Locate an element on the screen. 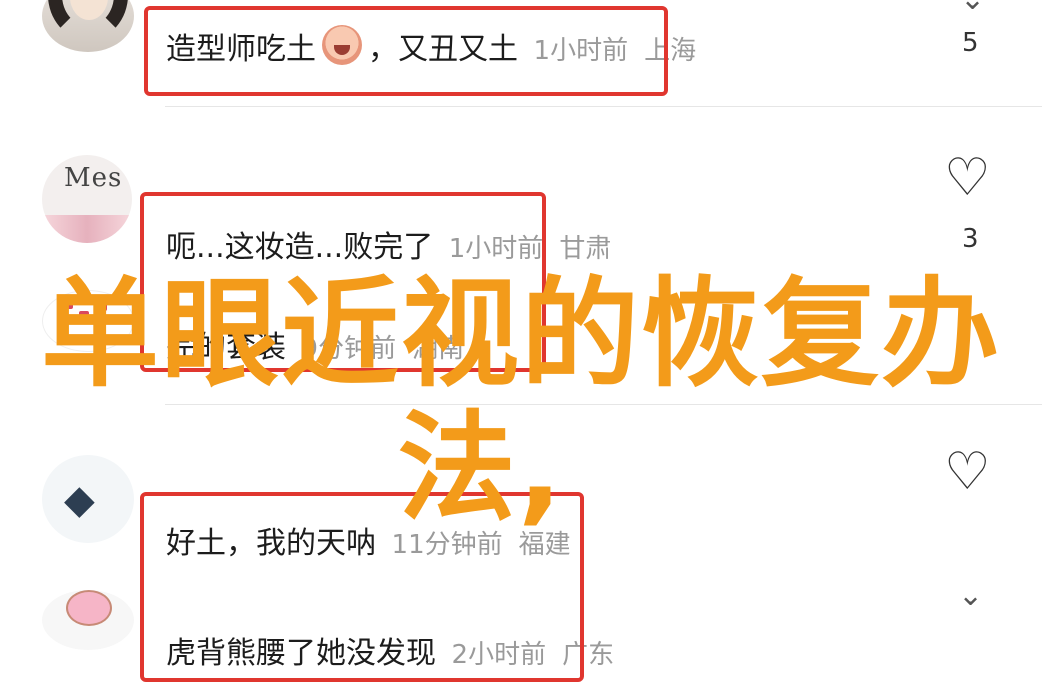  avatar-text: Mes is located at coordinates (93, 178).